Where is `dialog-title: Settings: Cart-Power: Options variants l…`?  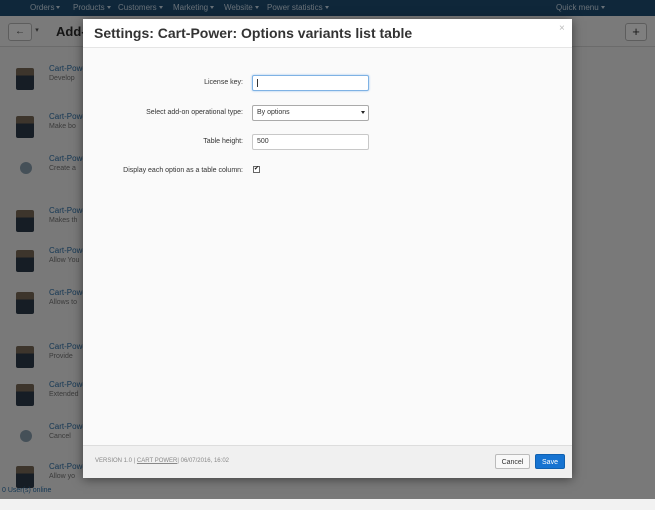
dialog-title: Settings: Cart-Power: Options variants l… is located at coordinates (253, 33).